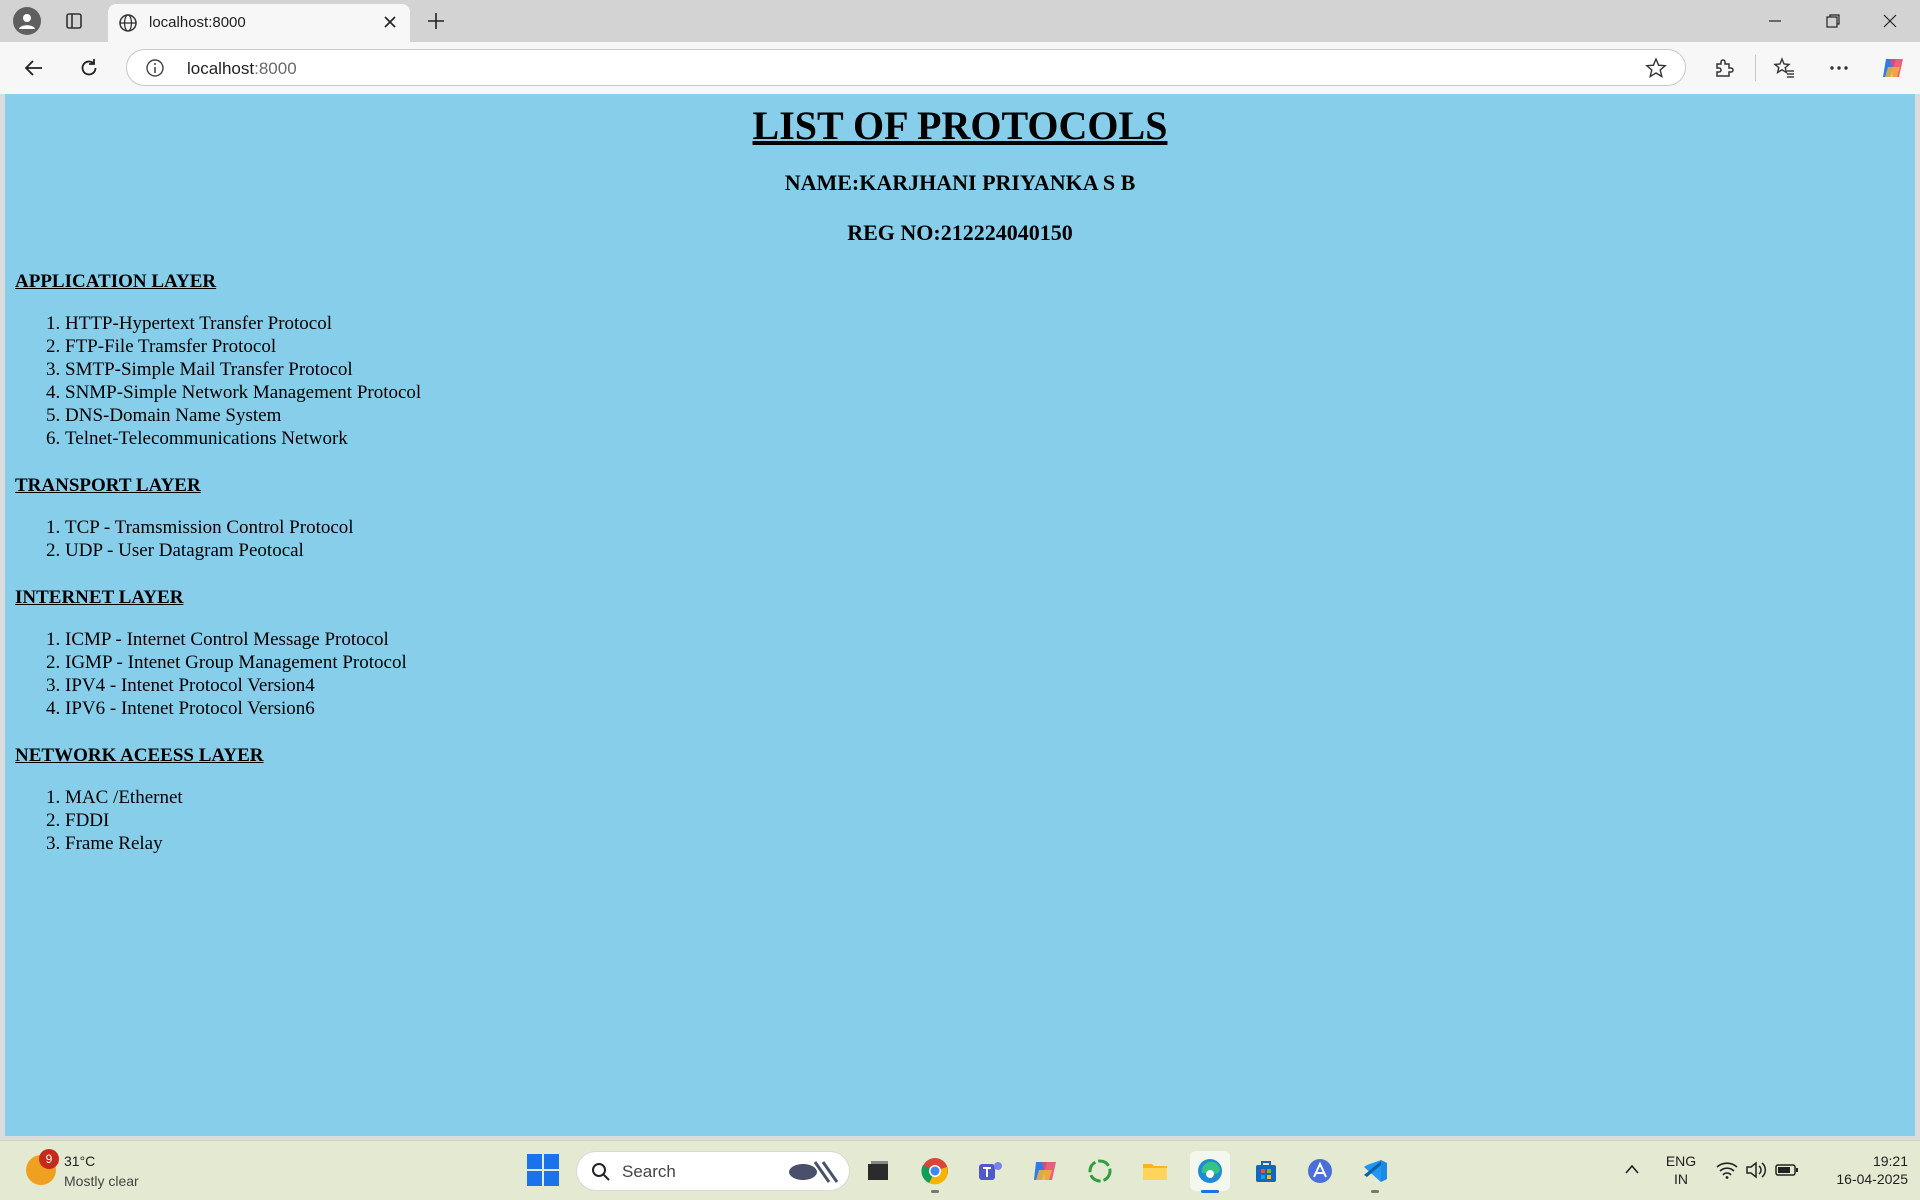 The width and height of the screenshot is (1920, 1200). Describe the element at coordinates (985, 369) in the screenshot. I see `list-item: SMTP-Simple Mail Transfer Protocol` at that location.